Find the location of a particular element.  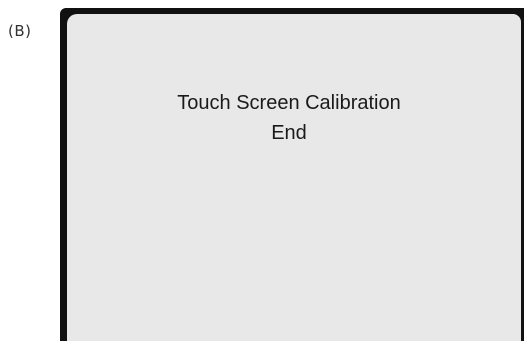

calibration-status: End is located at coordinates (289, 133).